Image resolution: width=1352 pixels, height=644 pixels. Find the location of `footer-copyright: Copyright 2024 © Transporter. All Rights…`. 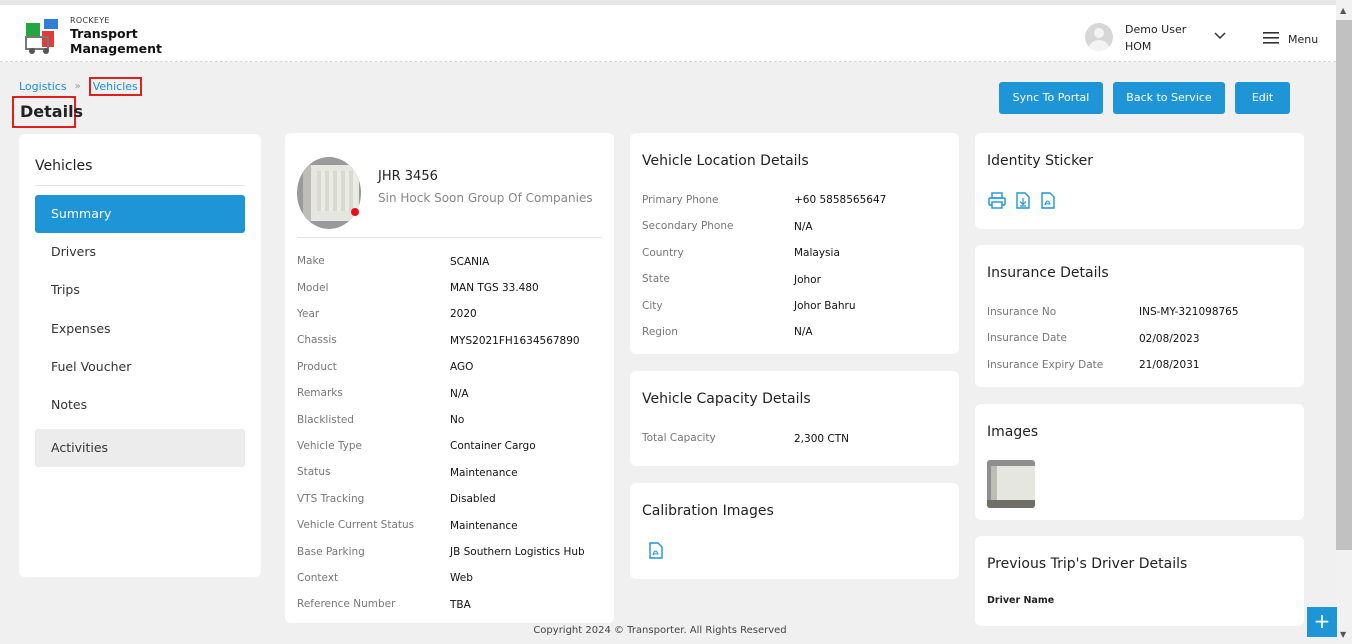

footer-copyright: Copyright 2024 © Transporter. All Rights… is located at coordinates (660, 630).